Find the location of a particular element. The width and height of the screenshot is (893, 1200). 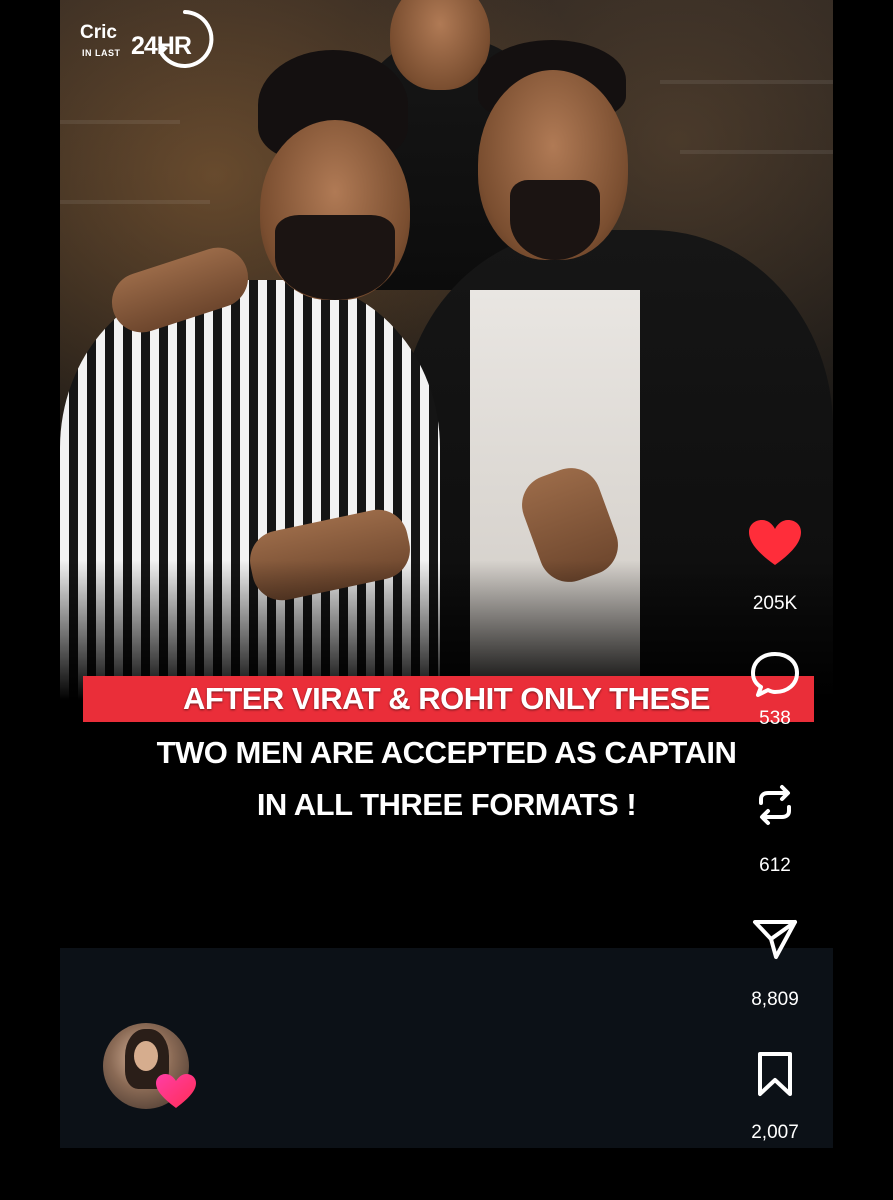

logo-text-24hr: 24HR is located at coordinates (161, 46).